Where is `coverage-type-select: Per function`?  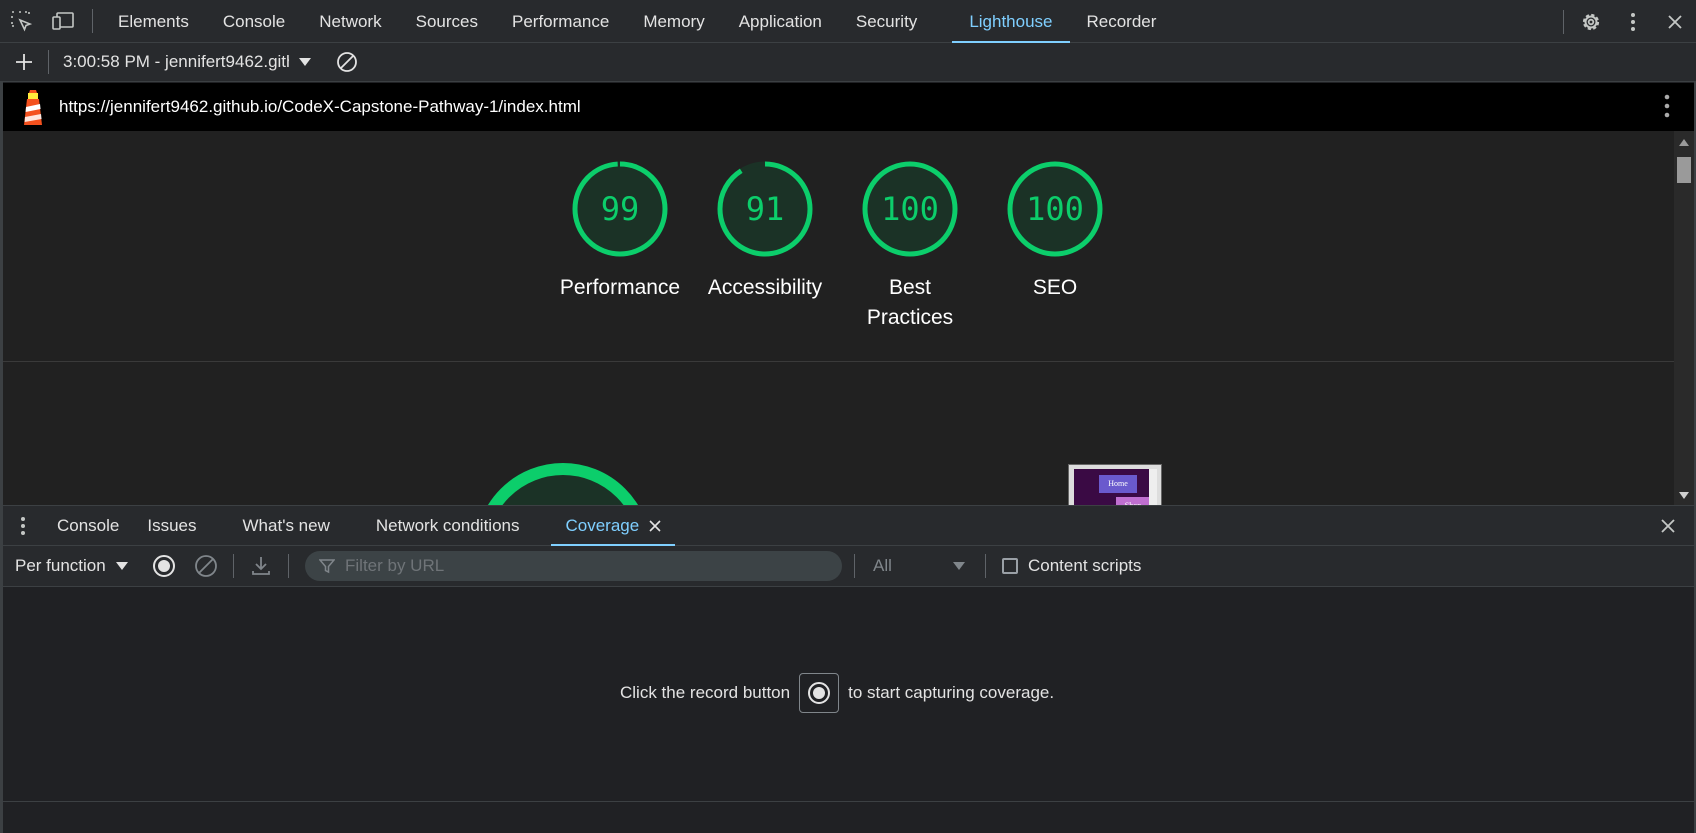
coverage-type-select: Per function is located at coordinates (73, 566).